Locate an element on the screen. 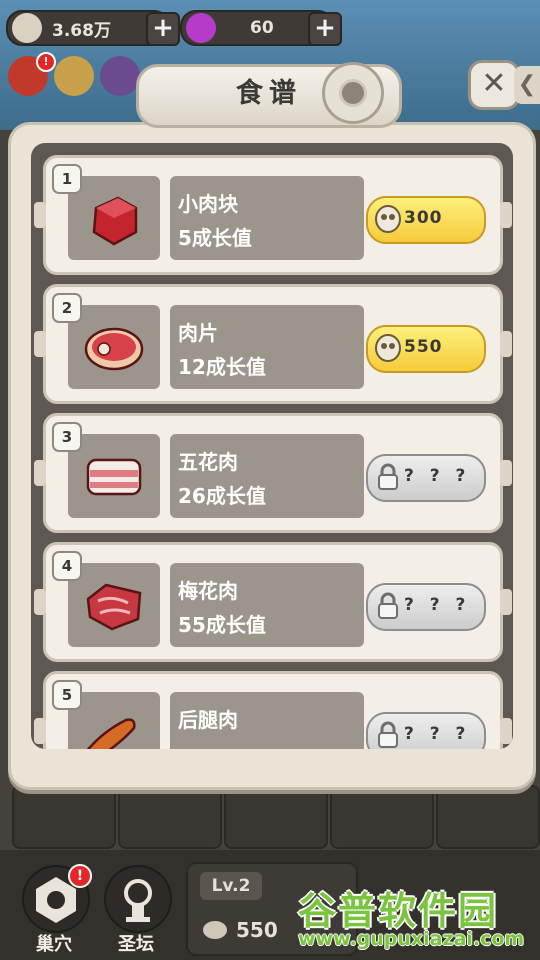 This screenshot has width=540, height=960. hero-notification-badge: ! is located at coordinates (46, 62).